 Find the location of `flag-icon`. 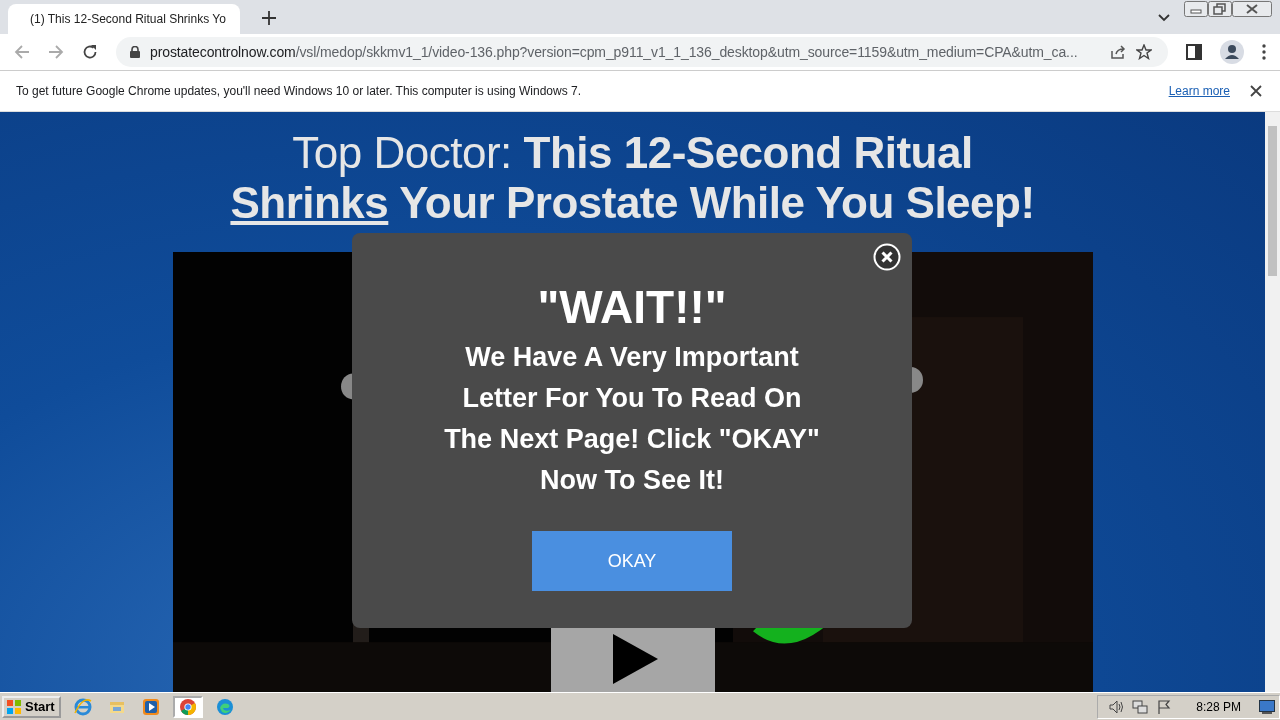

flag-icon is located at coordinates (1164, 706).